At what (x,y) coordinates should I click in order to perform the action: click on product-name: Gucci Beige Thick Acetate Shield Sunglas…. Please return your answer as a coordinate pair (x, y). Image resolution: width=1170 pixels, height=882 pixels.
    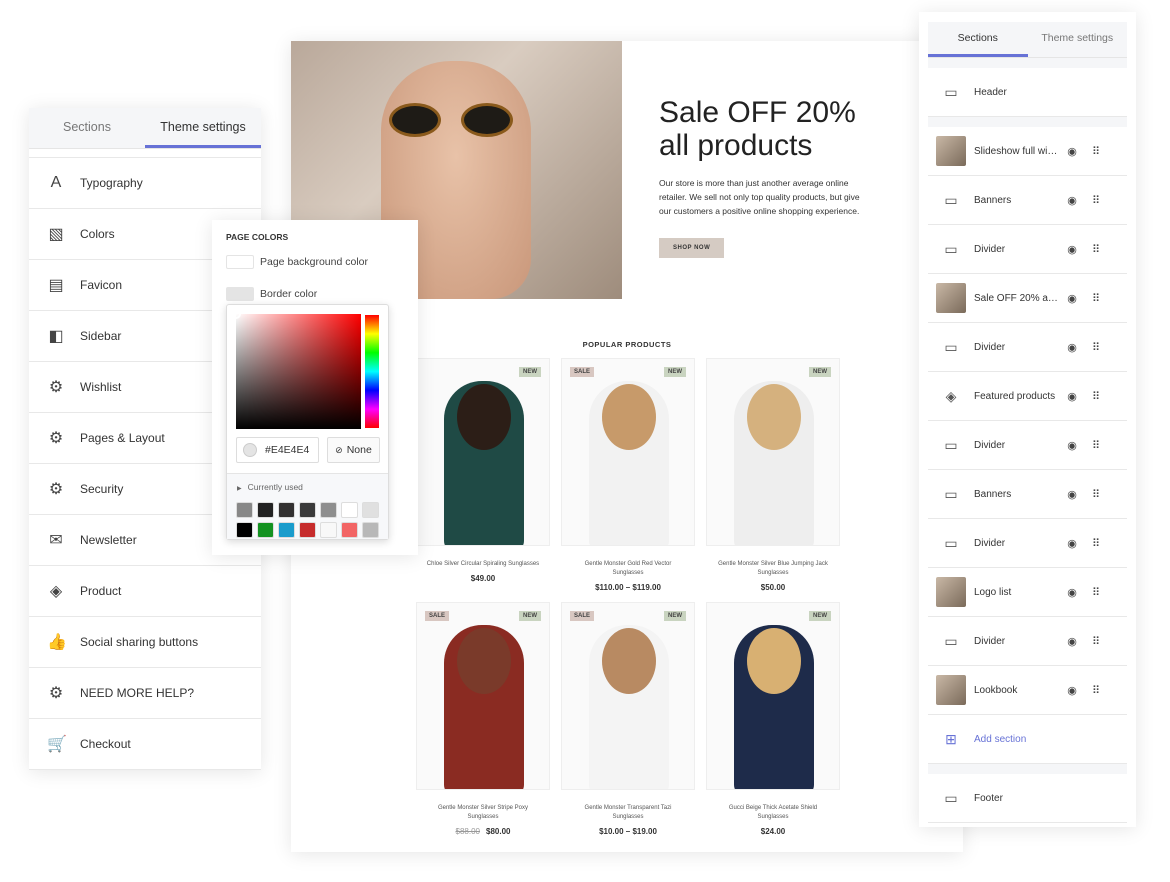
    Looking at the image, I should click on (773, 813).